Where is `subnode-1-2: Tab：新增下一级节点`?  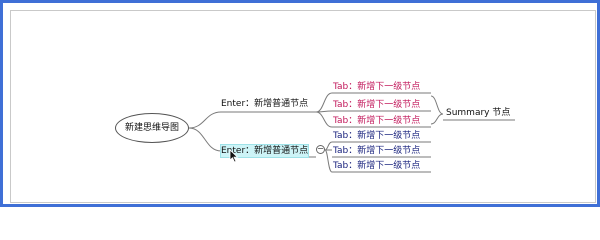
subnode-1-2: Tab：新增下一级节点 is located at coordinates (376, 105).